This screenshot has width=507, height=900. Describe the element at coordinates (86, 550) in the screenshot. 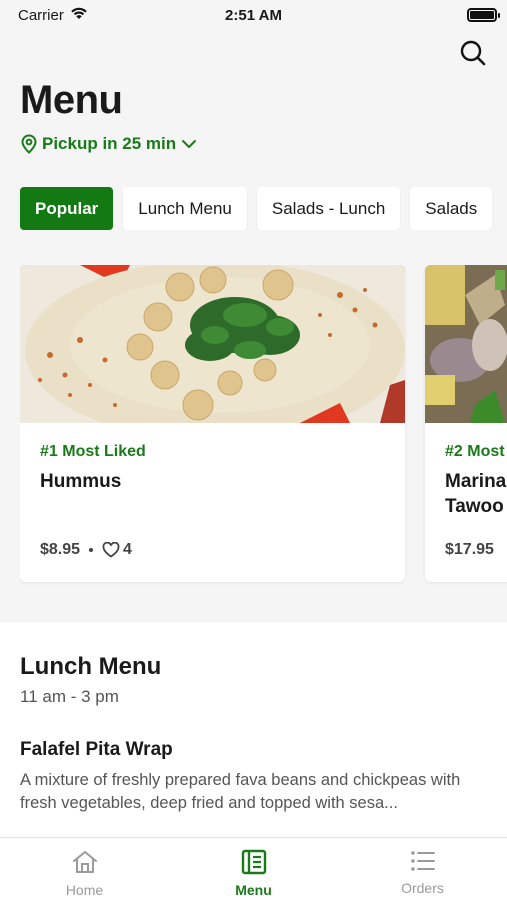

I see `card-meta: $8.95 4` at that location.